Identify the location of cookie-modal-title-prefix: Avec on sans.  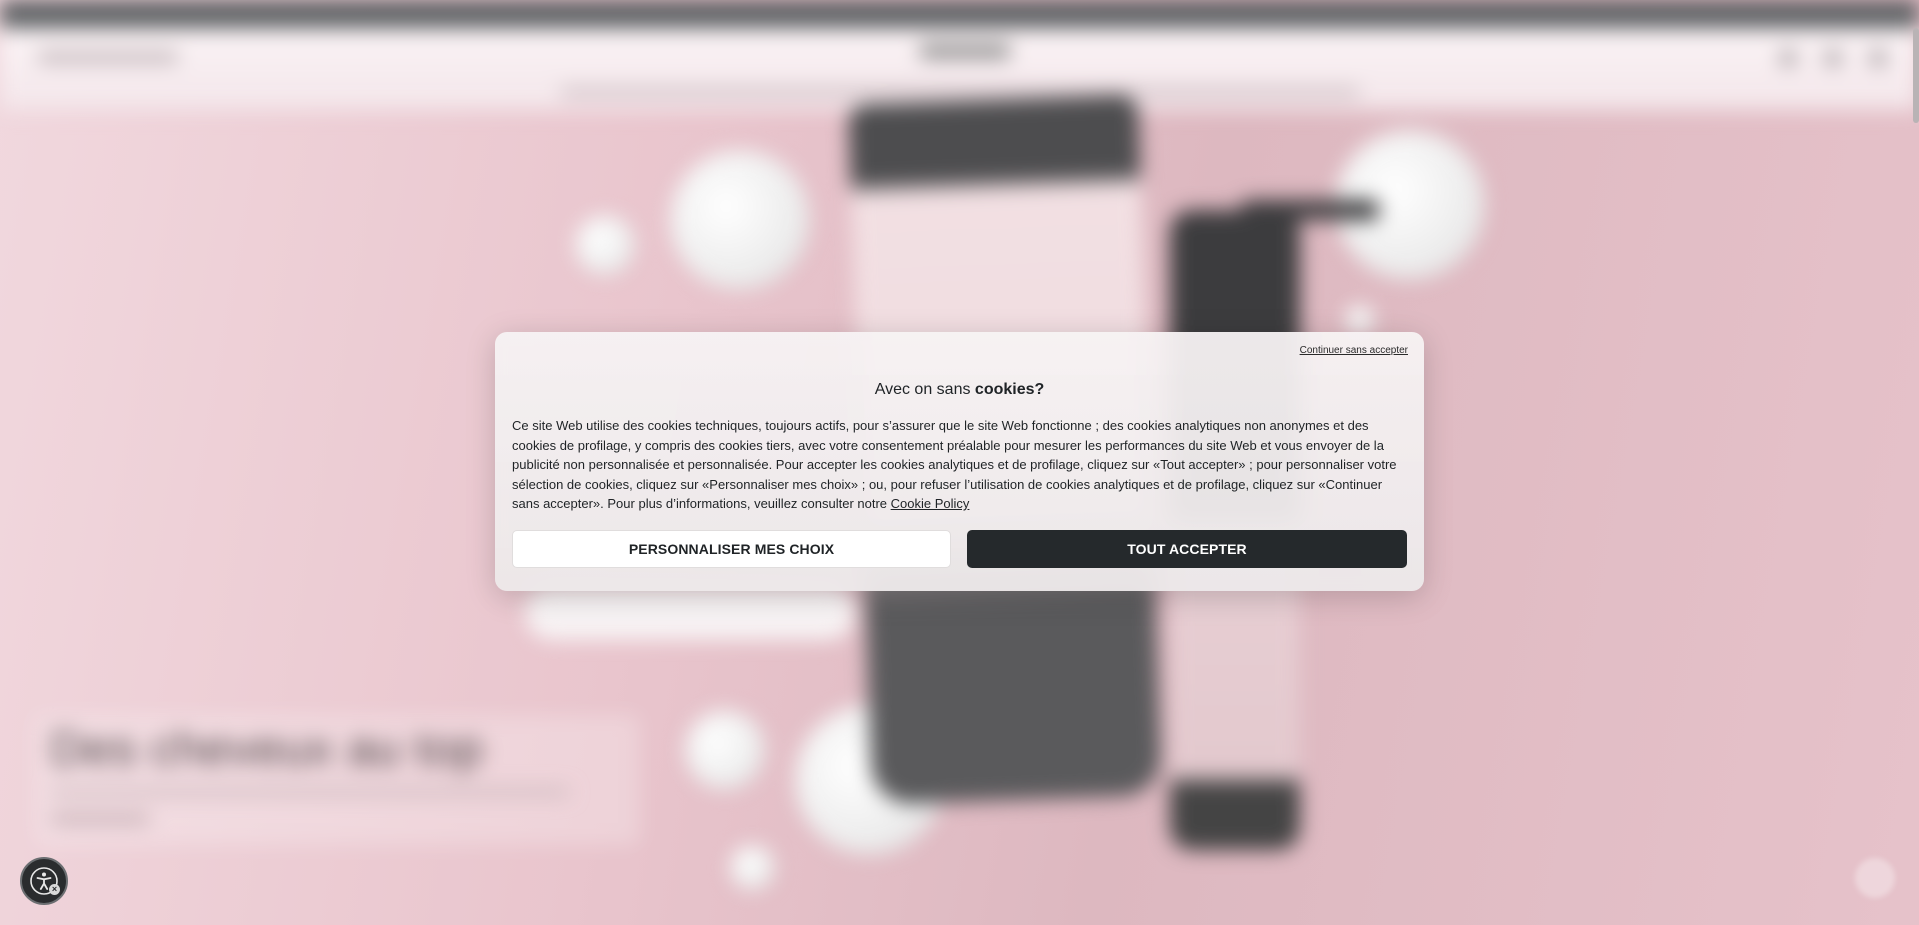
(924, 389).